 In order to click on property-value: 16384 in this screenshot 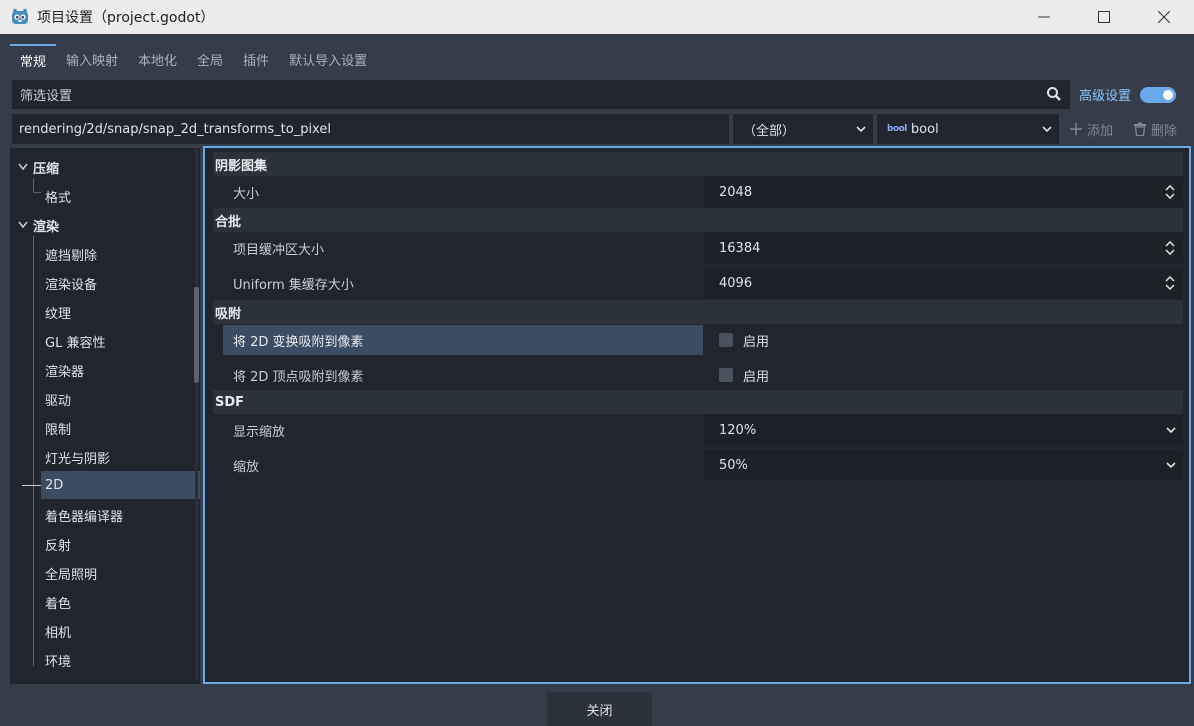, I will do `click(740, 248)`.